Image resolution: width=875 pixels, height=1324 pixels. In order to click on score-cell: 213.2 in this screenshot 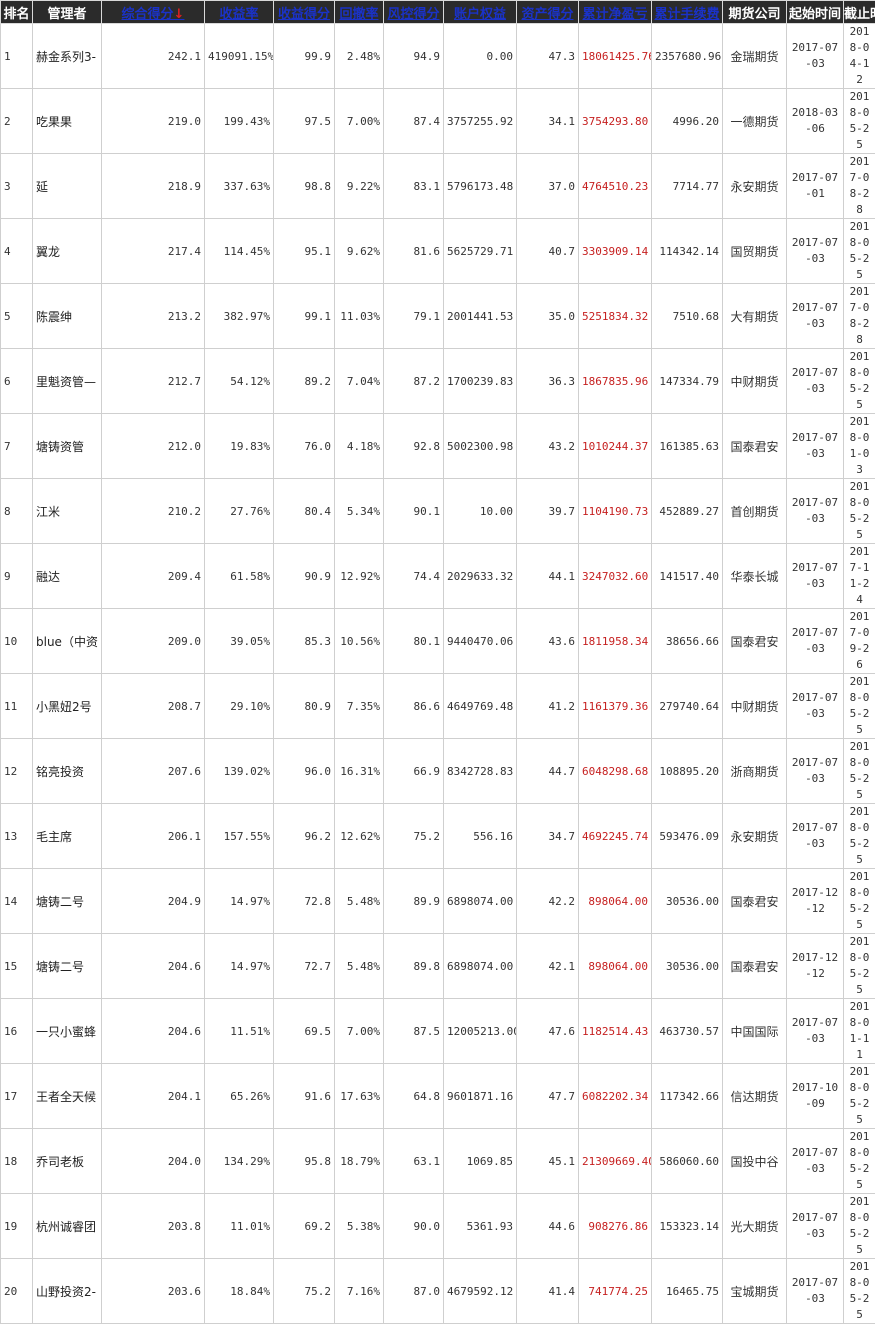, I will do `click(153, 316)`.